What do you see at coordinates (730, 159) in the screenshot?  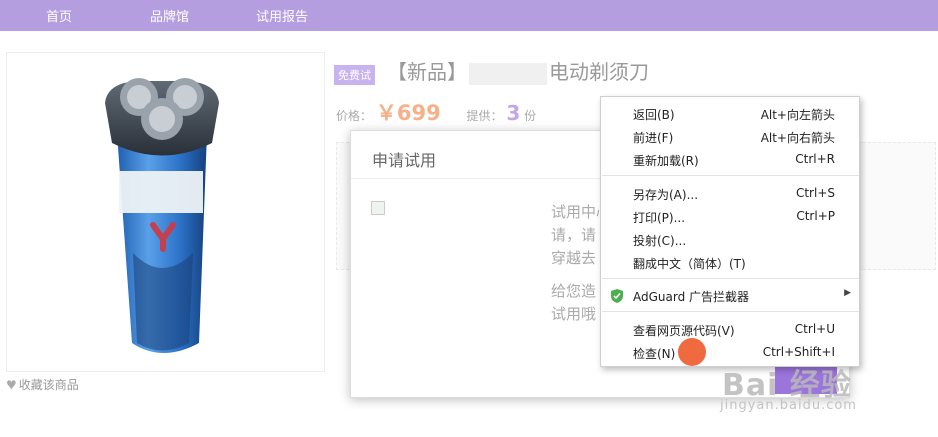 I see `menu-item-reload: 重新加载(R) Ctrl+R` at bounding box center [730, 159].